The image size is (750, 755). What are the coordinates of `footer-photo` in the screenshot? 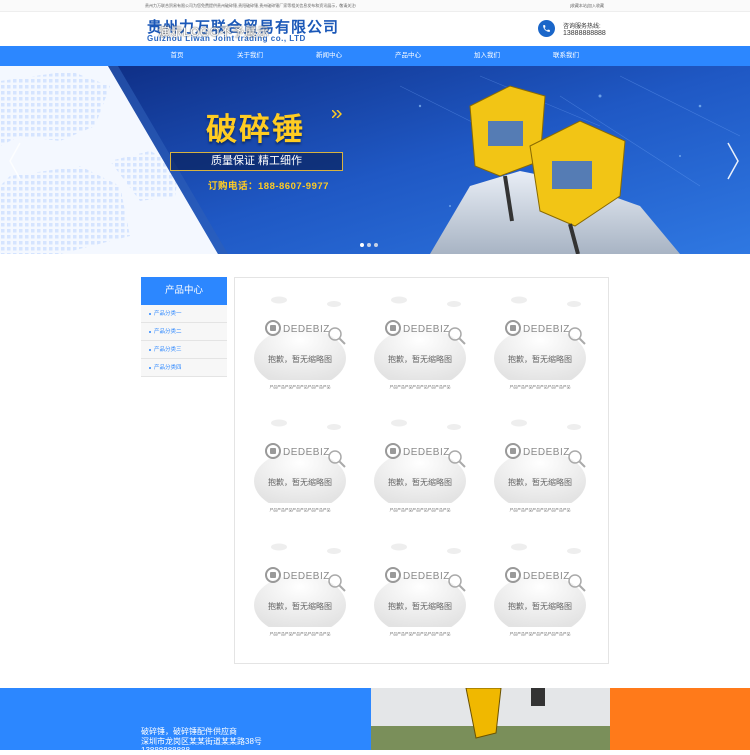 It's located at (490, 719).